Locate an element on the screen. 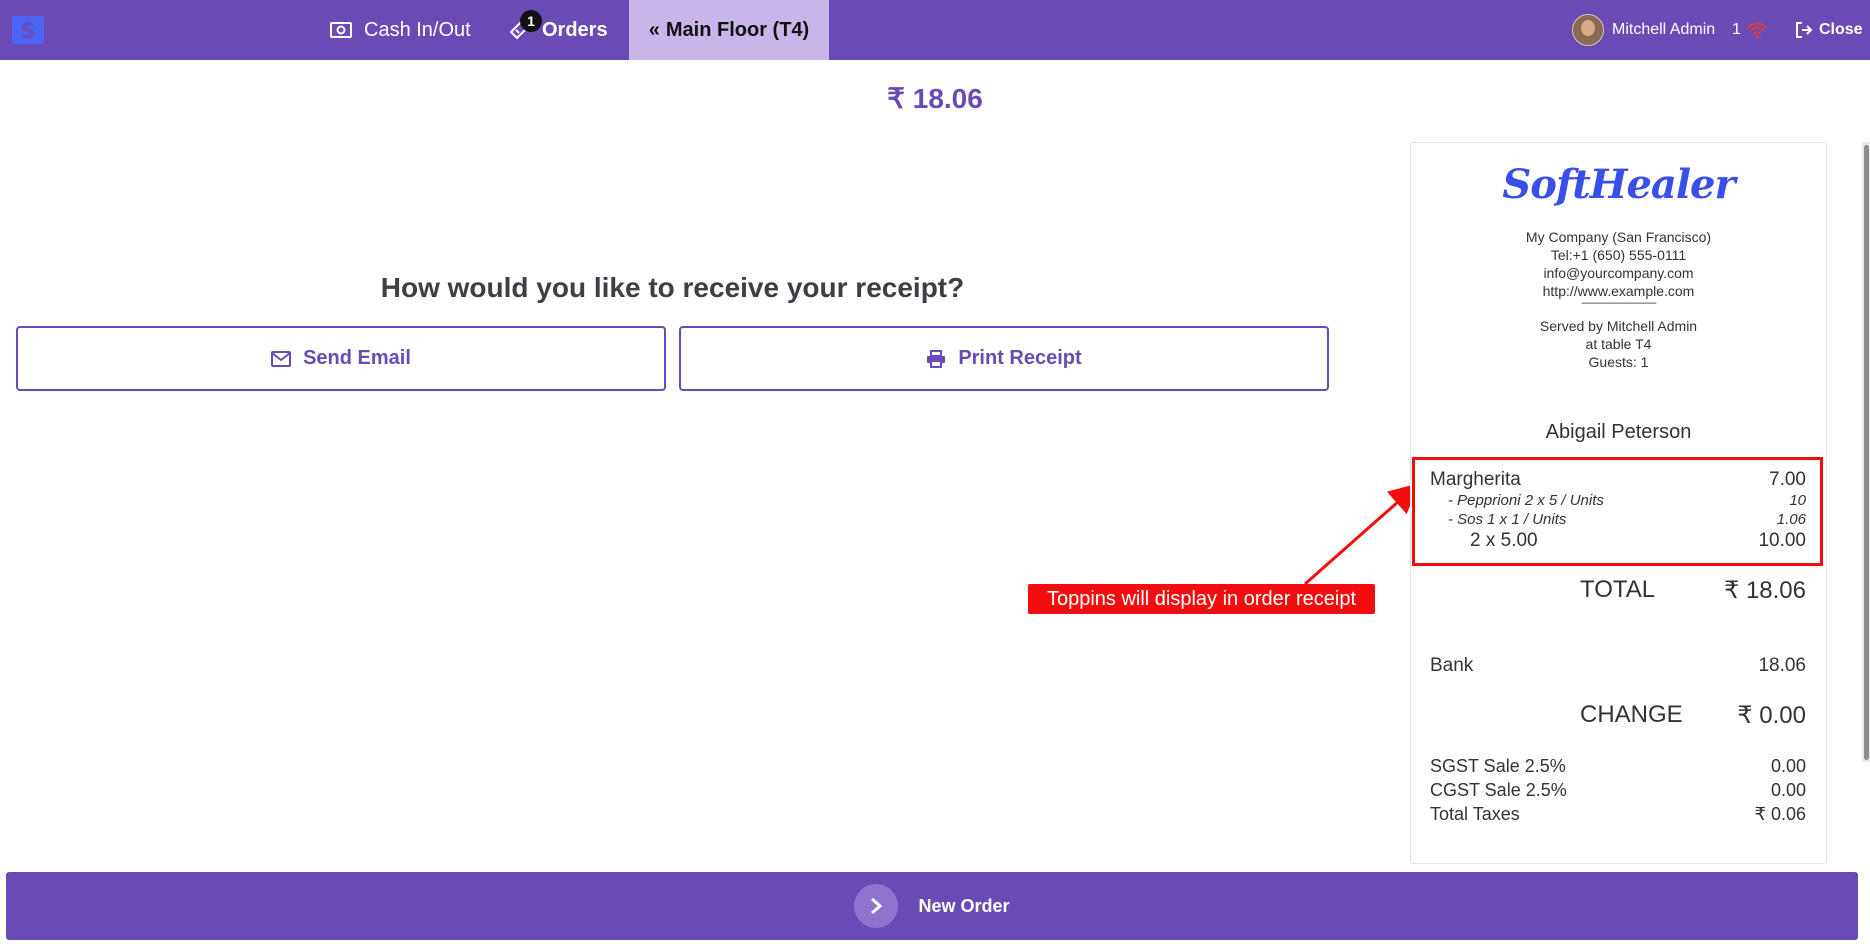 The image size is (1870, 952). annotation-label: Toppins will display in order receipt is located at coordinates (1201, 599).